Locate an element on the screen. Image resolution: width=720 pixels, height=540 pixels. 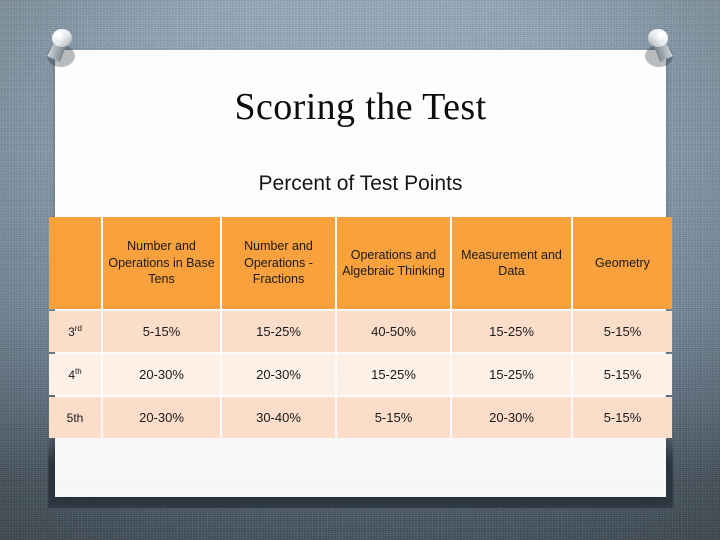
table-row: 4th 20-30% 20-30% 15-25% 15-25% 5-15% is located at coordinates (360, 374).